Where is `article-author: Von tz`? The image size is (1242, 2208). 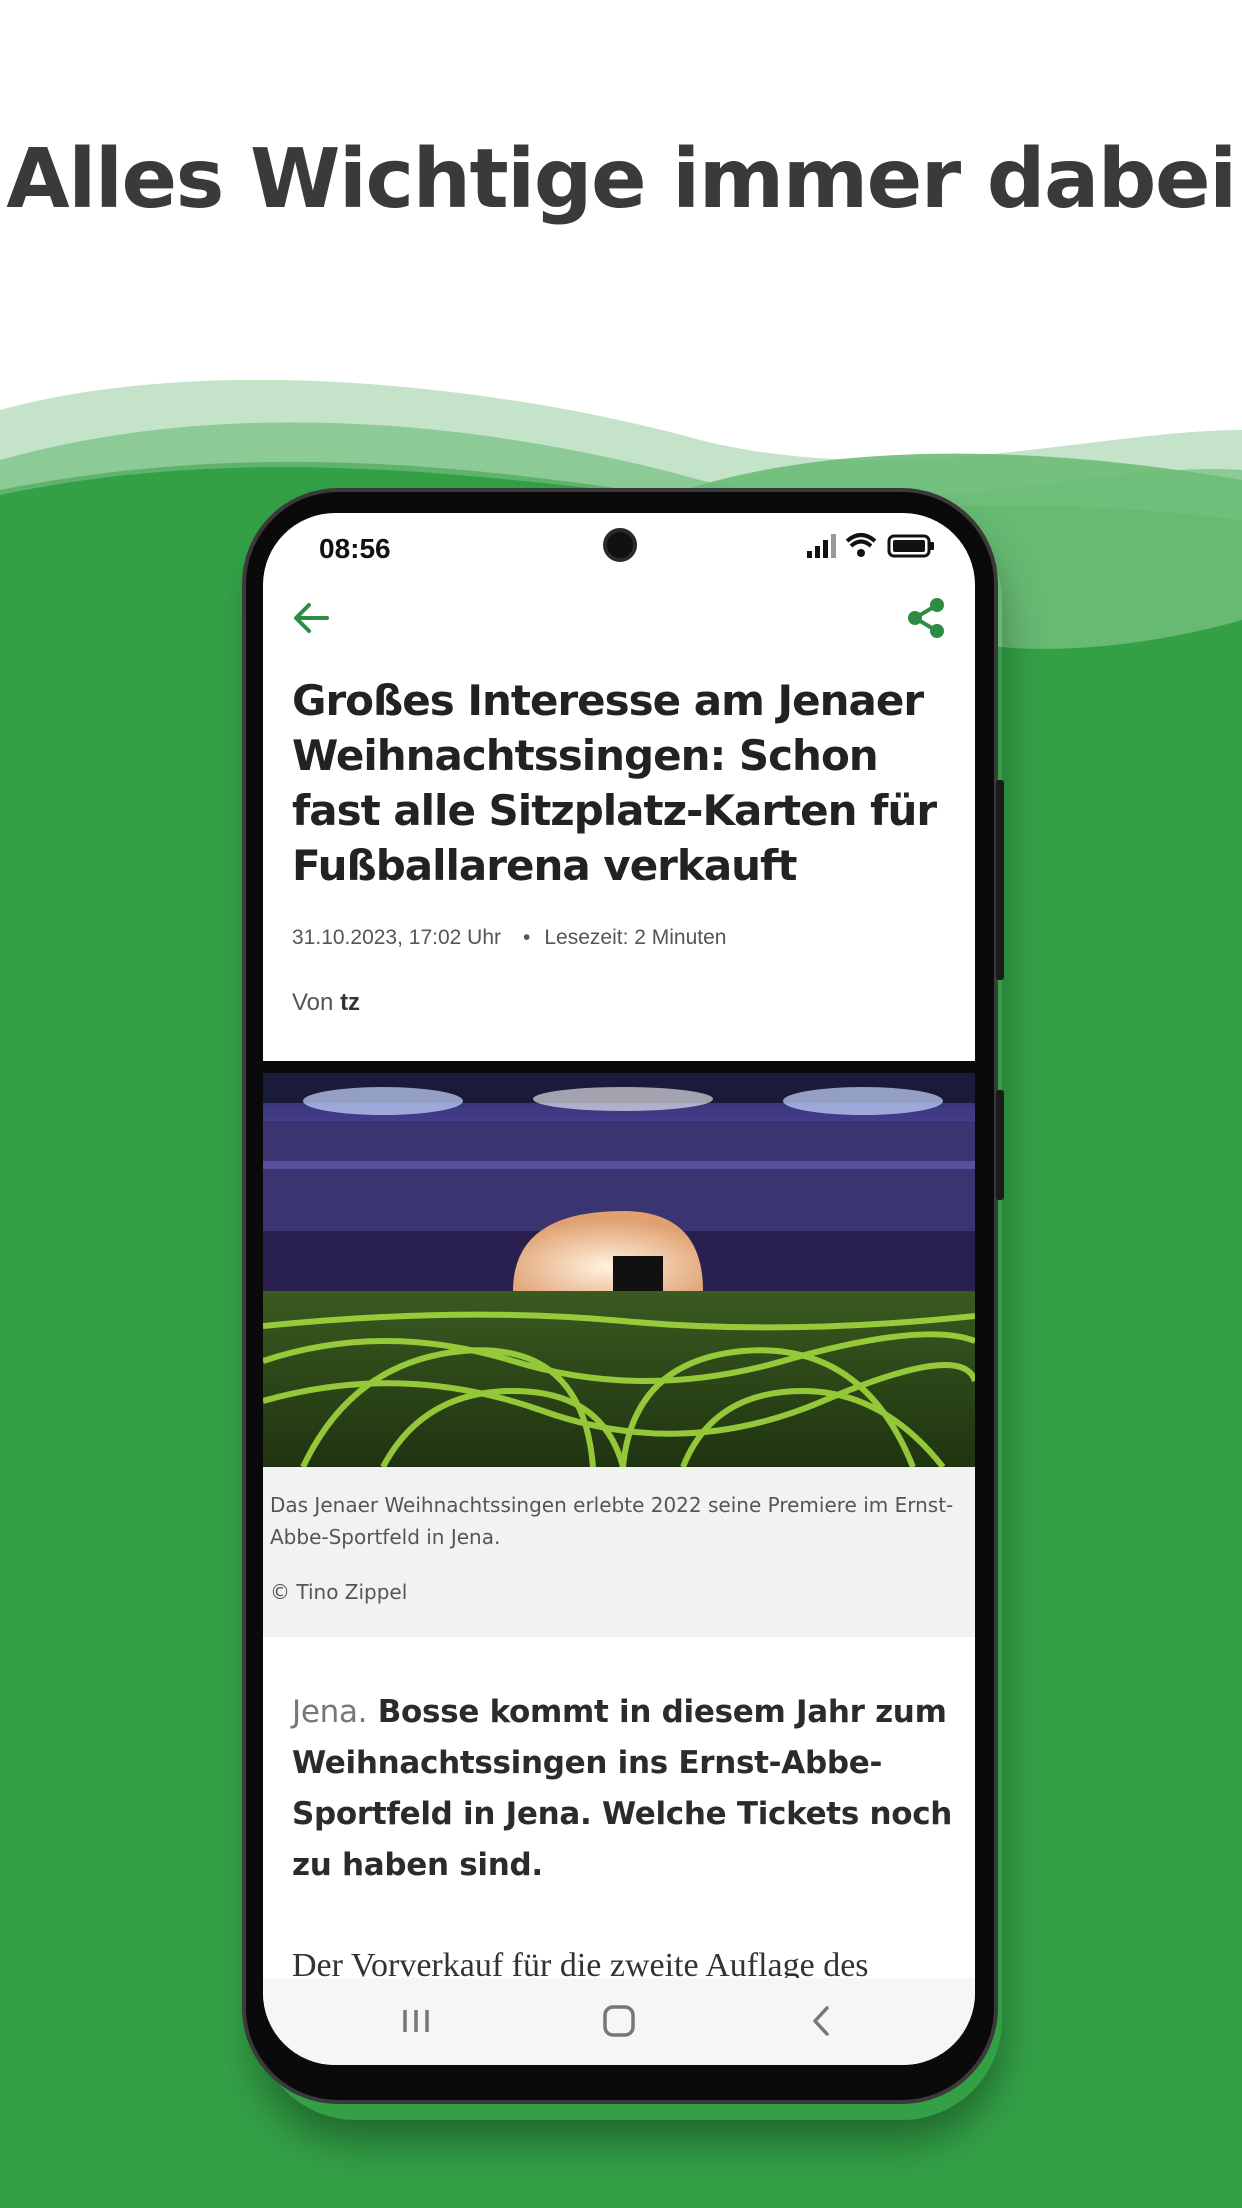 article-author: Von tz is located at coordinates (326, 1003).